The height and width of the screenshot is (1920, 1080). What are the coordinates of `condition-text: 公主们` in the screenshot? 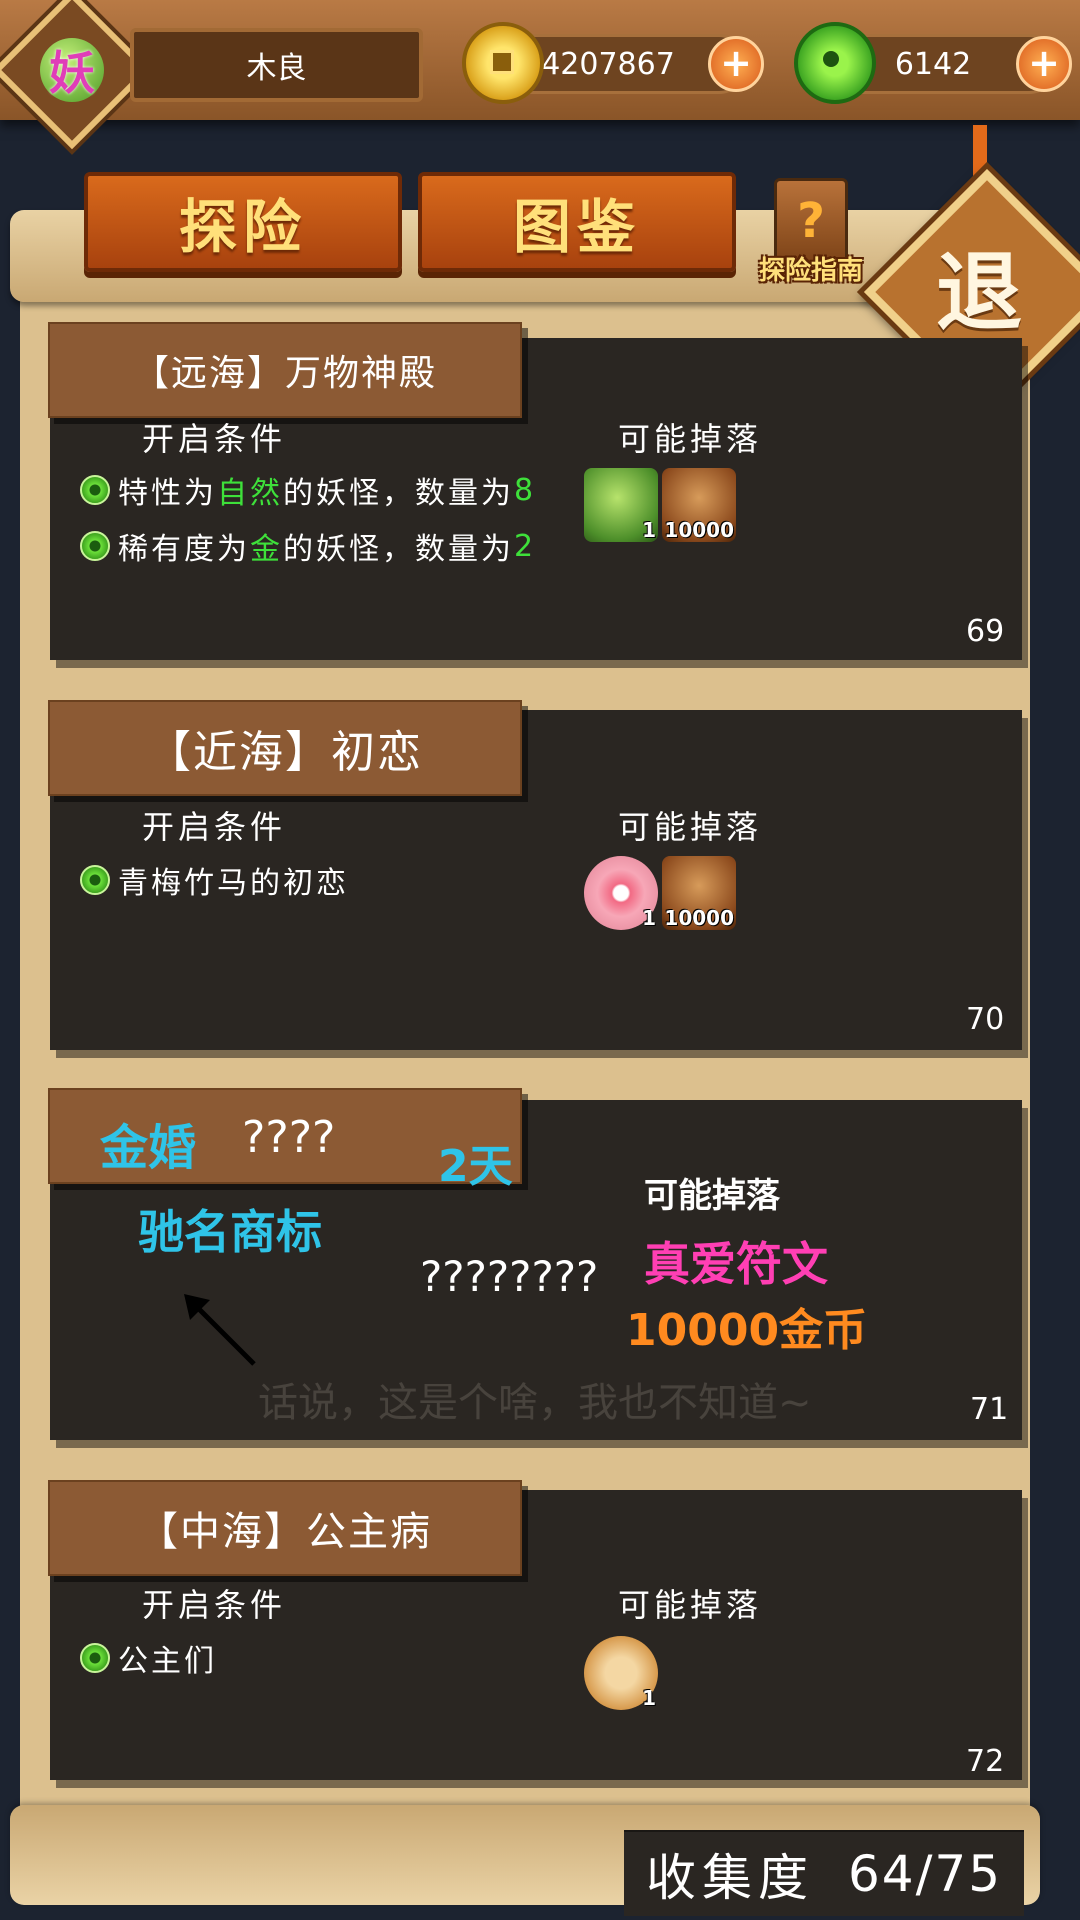 It's located at (167, 1661).